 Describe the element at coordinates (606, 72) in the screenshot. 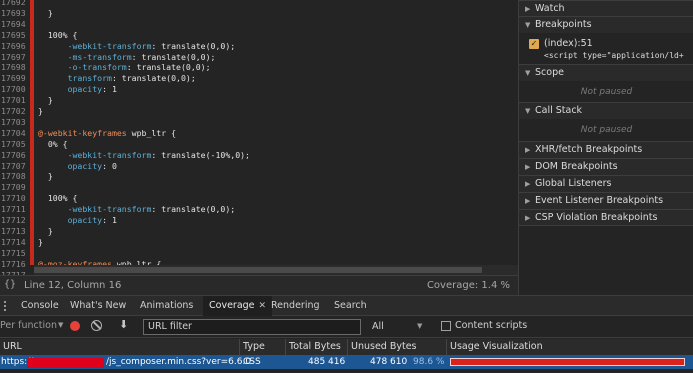

I see `section-scope: ▼ Scope` at that location.